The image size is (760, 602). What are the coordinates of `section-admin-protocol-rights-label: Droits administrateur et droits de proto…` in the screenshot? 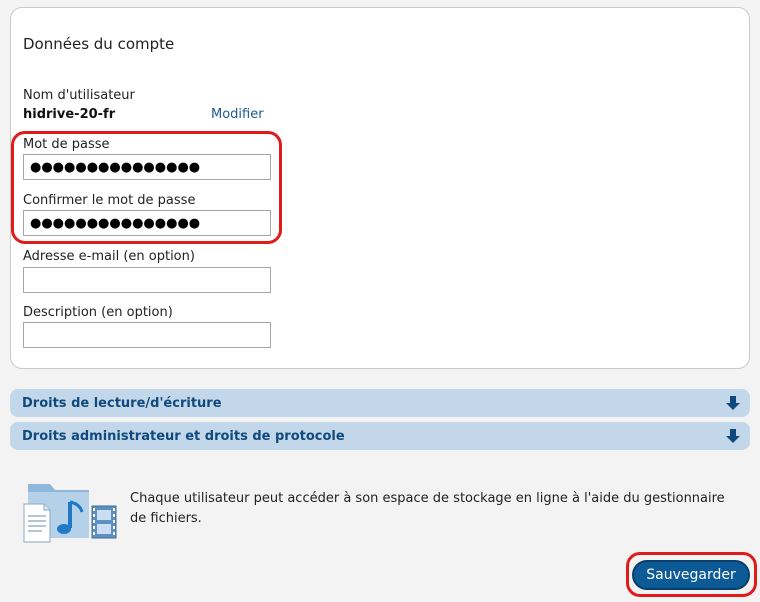 It's located at (183, 436).